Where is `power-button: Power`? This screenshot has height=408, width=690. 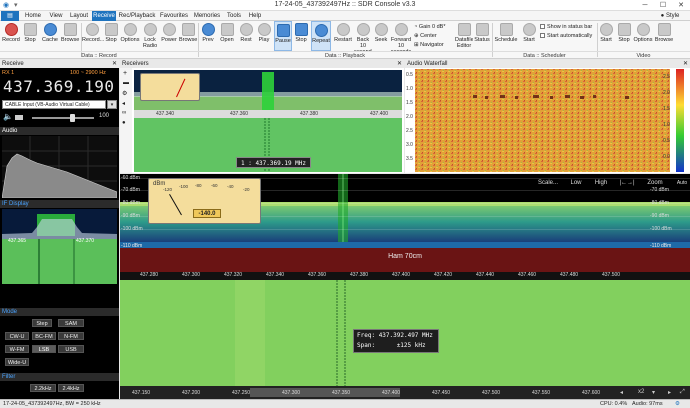
power-button: Power is located at coordinates (169, 36).